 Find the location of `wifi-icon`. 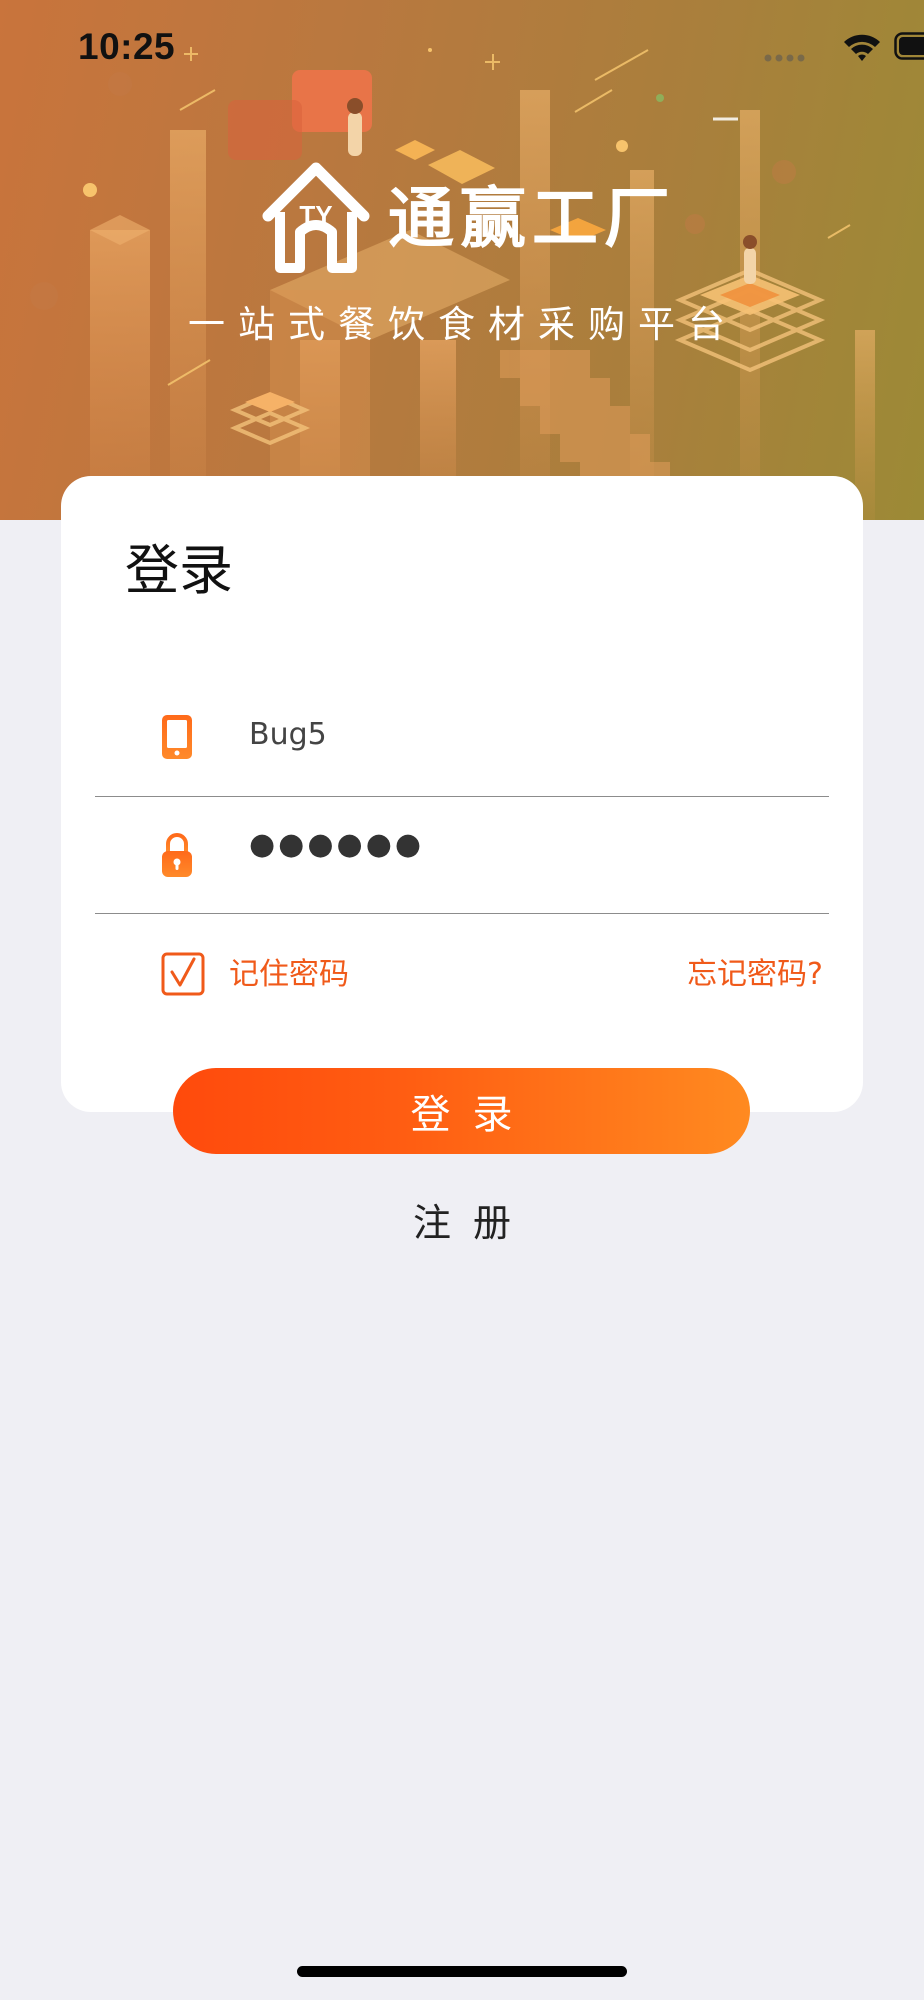

wifi-icon is located at coordinates (862, 47).